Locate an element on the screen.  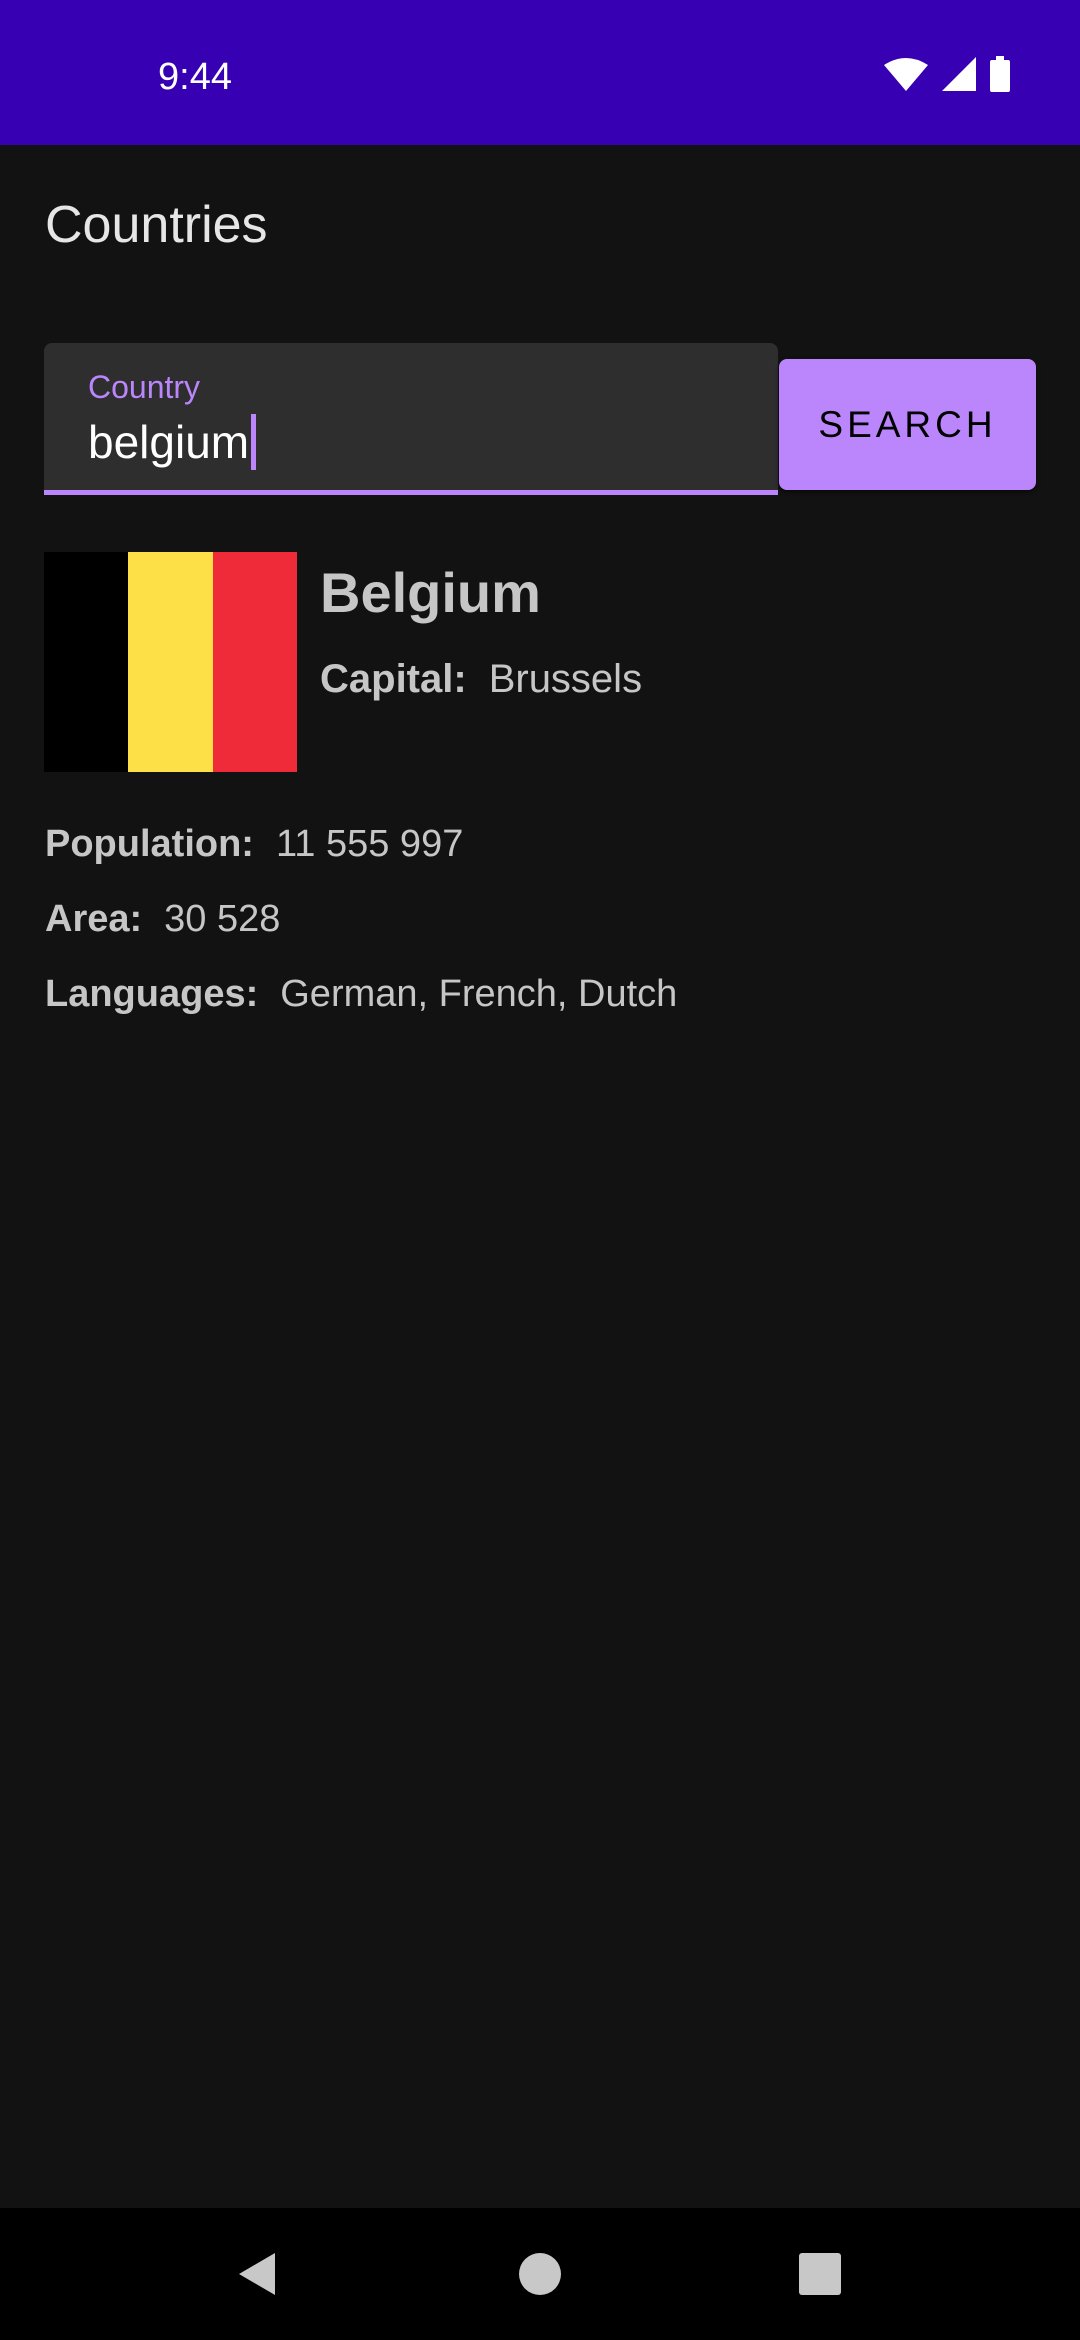
country-name: Belgium is located at coordinates (430, 592).